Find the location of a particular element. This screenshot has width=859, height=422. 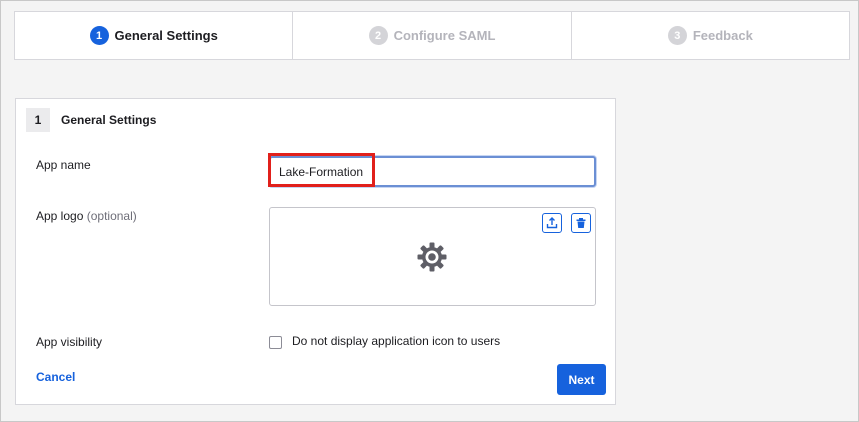

step-feedback: 3 Feedback is located at coordinates (710, 35).